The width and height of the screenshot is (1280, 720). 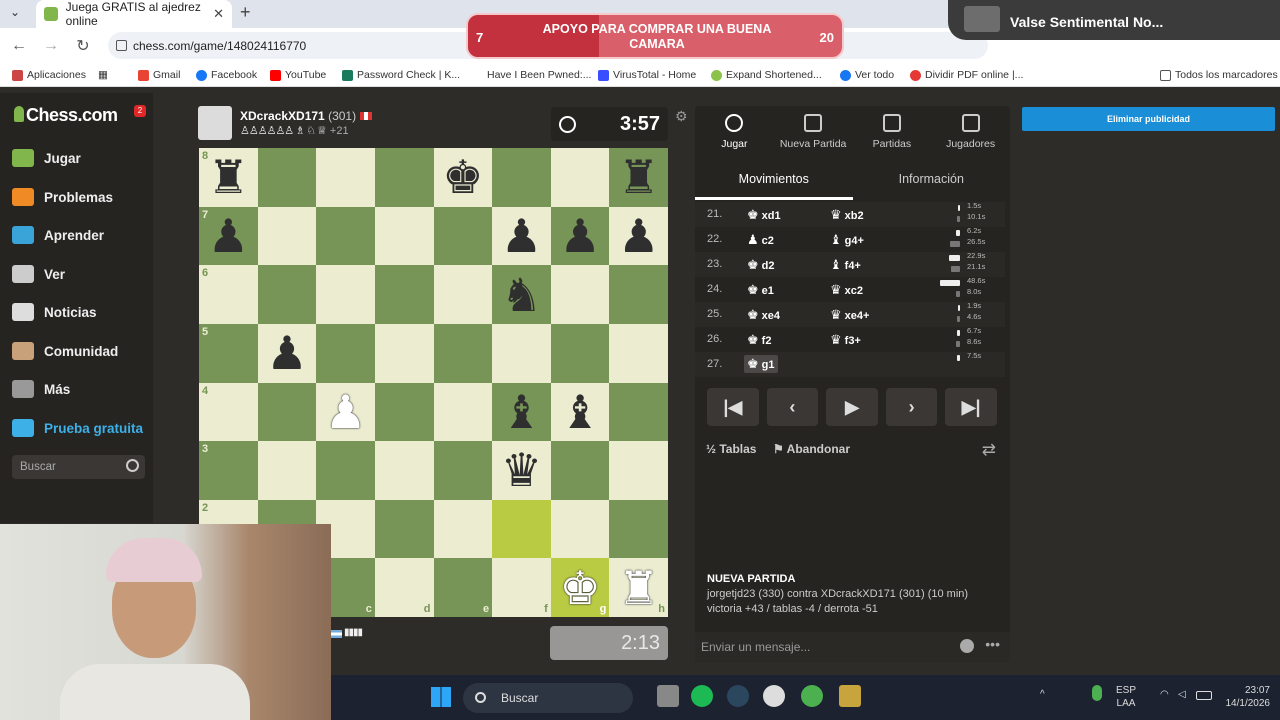 I want to click on nav-mas: Más, so click(x=41, y=389).